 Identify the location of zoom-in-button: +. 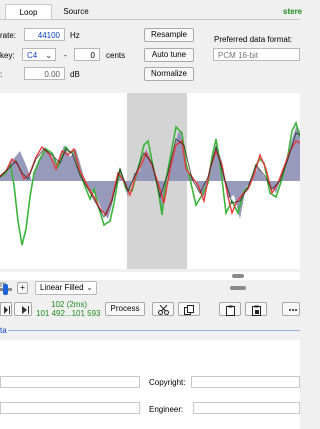
(22, 288).